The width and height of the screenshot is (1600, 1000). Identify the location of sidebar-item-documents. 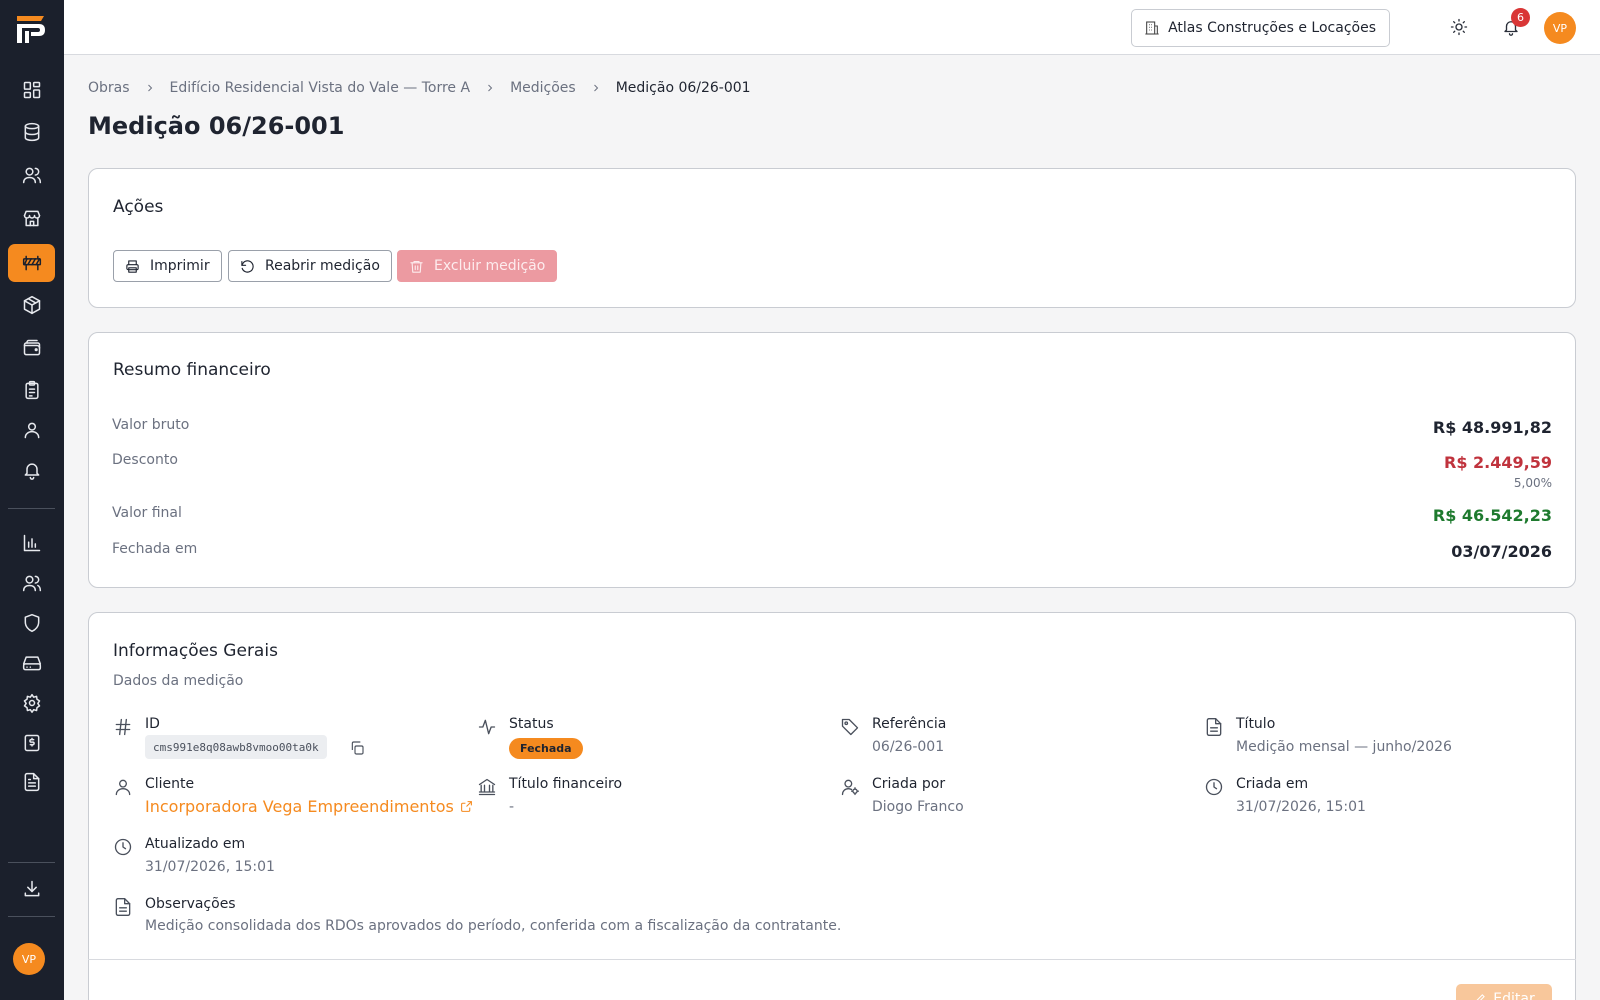
(31, 782).